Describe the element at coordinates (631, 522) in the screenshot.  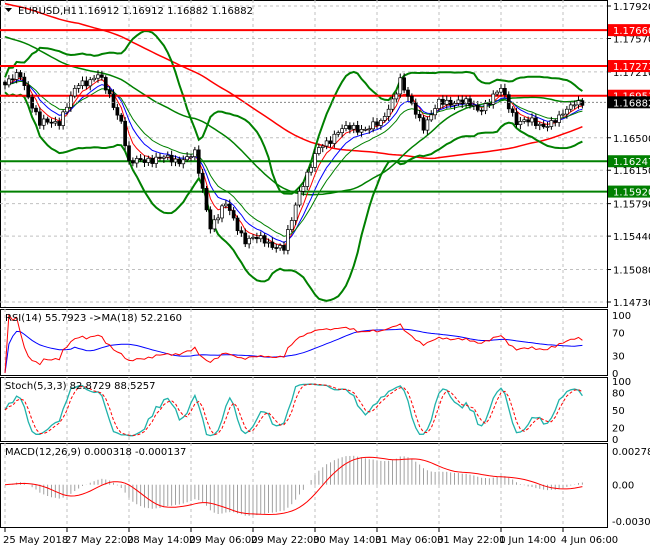
I see `macd-tick: -0.003002` at that location.